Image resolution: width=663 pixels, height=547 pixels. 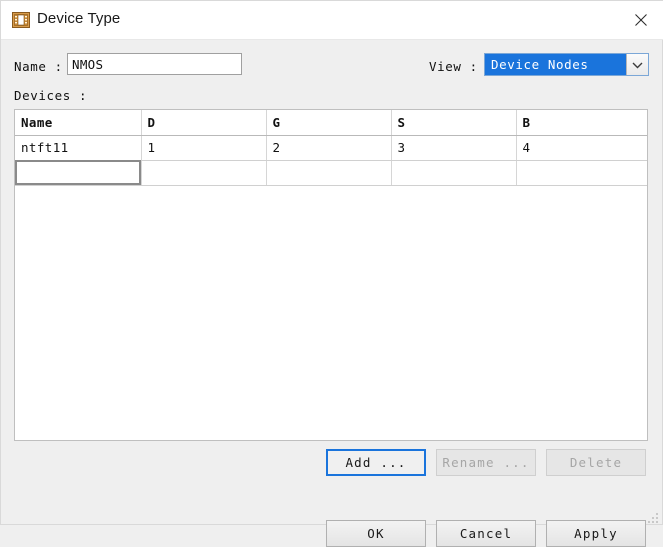 What do you see at coordinates (376, 533) in the screenshot?
I see `ok-button: OK` at bounding box center [376, 533].